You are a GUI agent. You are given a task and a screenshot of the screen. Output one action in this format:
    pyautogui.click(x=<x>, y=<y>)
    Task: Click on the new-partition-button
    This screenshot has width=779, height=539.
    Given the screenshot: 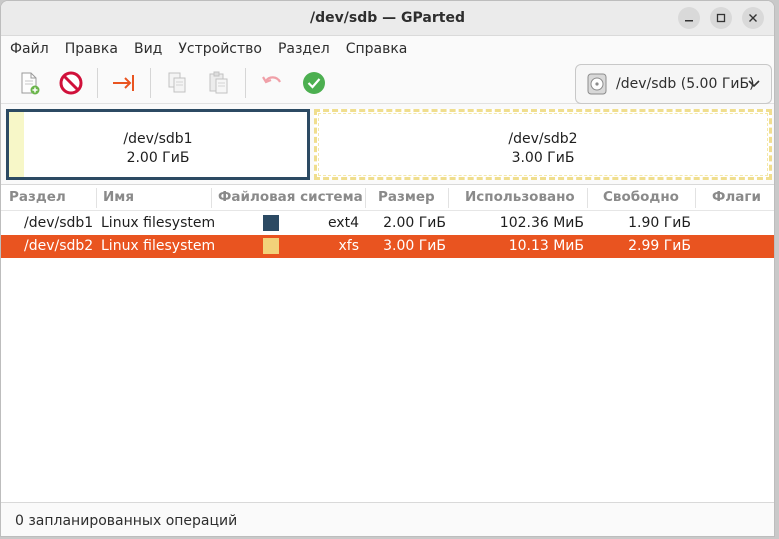 What is the action you would take?
    pyautogui.click(x=29, y=83)
    